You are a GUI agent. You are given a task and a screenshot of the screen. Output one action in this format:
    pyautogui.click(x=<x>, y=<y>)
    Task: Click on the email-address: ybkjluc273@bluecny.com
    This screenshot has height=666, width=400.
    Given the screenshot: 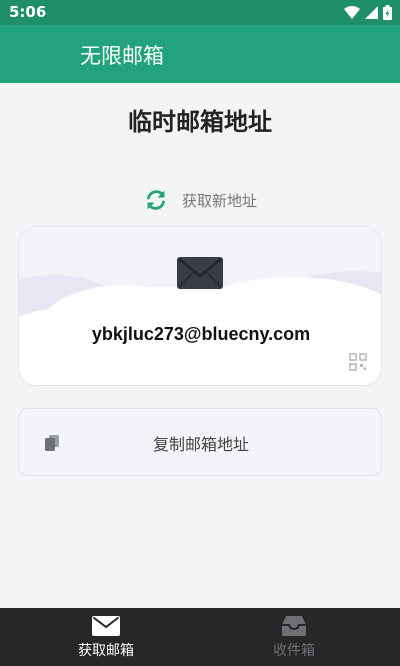 What is the action you would take?
    pyautogui.click(x=201, y=334)
    